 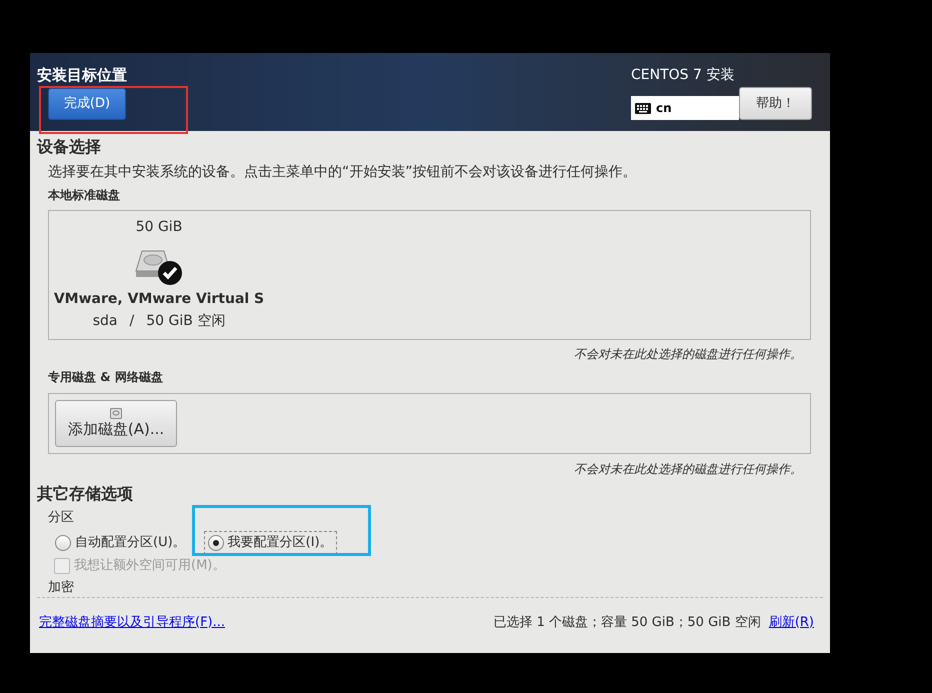 What do you see at coordinates (69, 147) in the screenshot?
I see `section-heading: 设备选择` at bounding box center [69, 147].